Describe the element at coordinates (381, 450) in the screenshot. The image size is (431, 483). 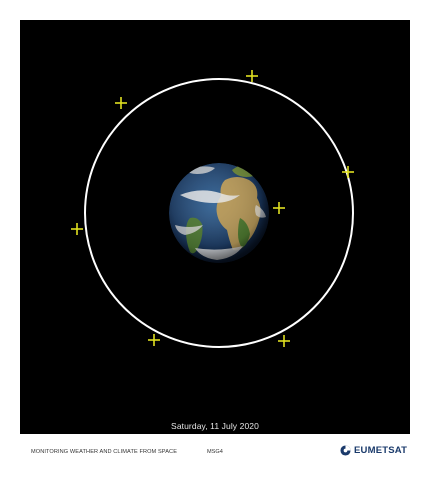
I see `brand-name: EUMETSAT` at that location.